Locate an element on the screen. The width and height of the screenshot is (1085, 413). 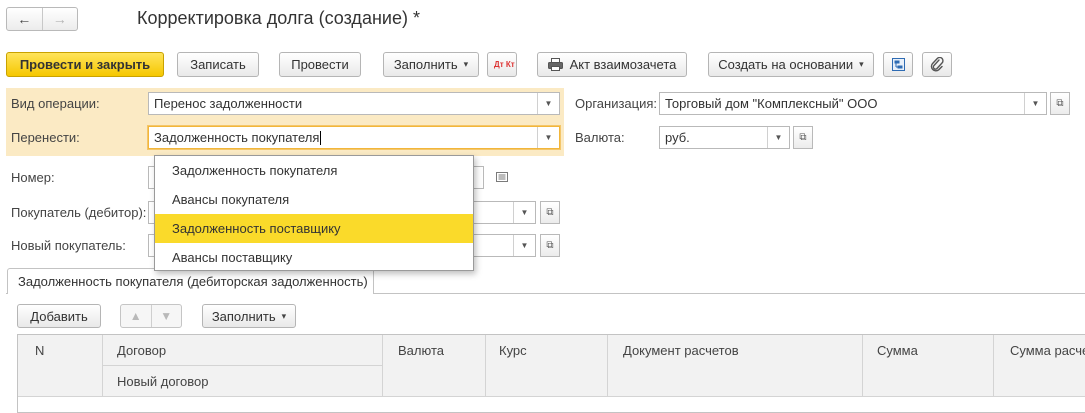
organization-value: Торговый дом "Комплексный" ООО is located at coordinates (771, 103).